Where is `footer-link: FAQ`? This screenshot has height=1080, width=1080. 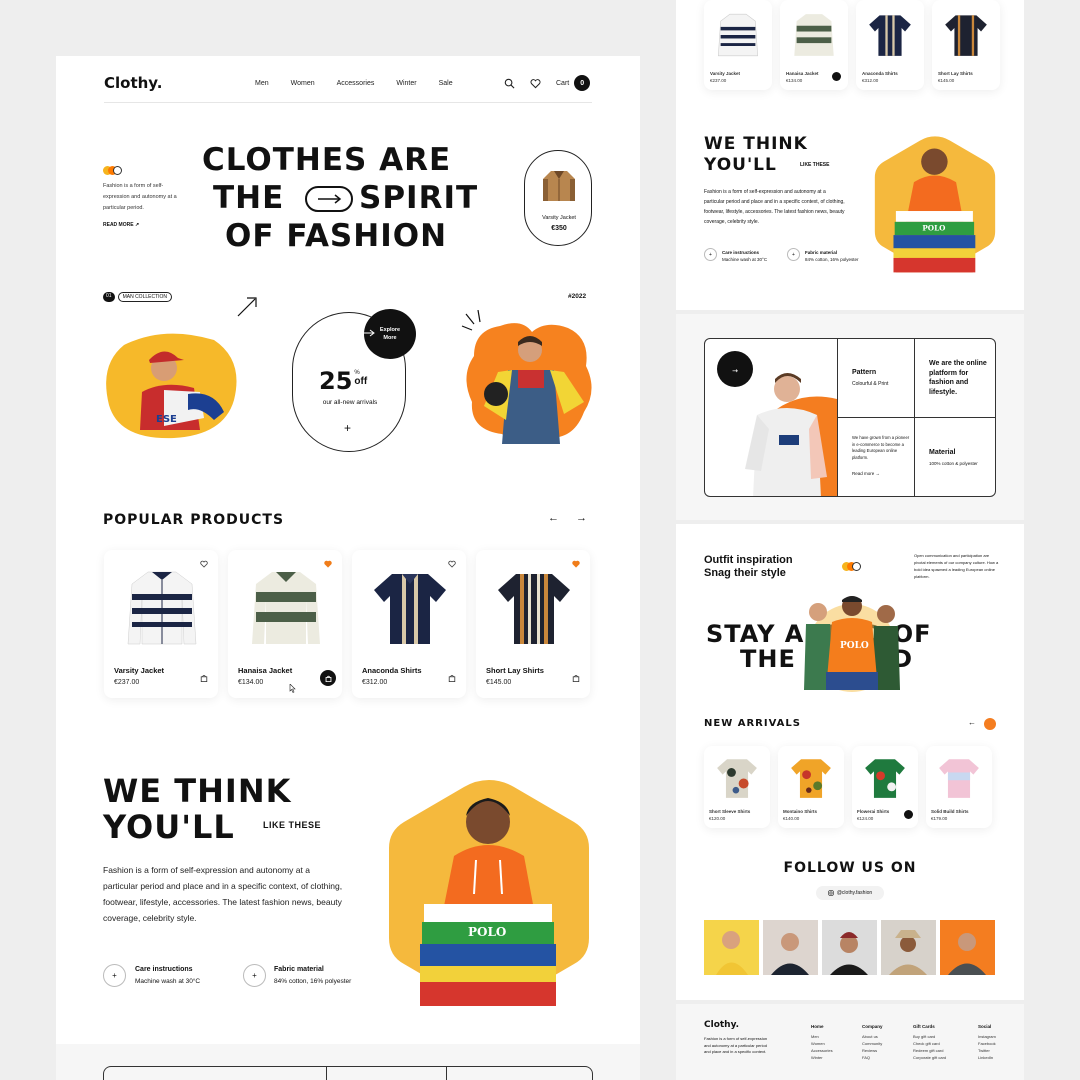
footer-link: FAQ is located at coordinates (872, 1057).